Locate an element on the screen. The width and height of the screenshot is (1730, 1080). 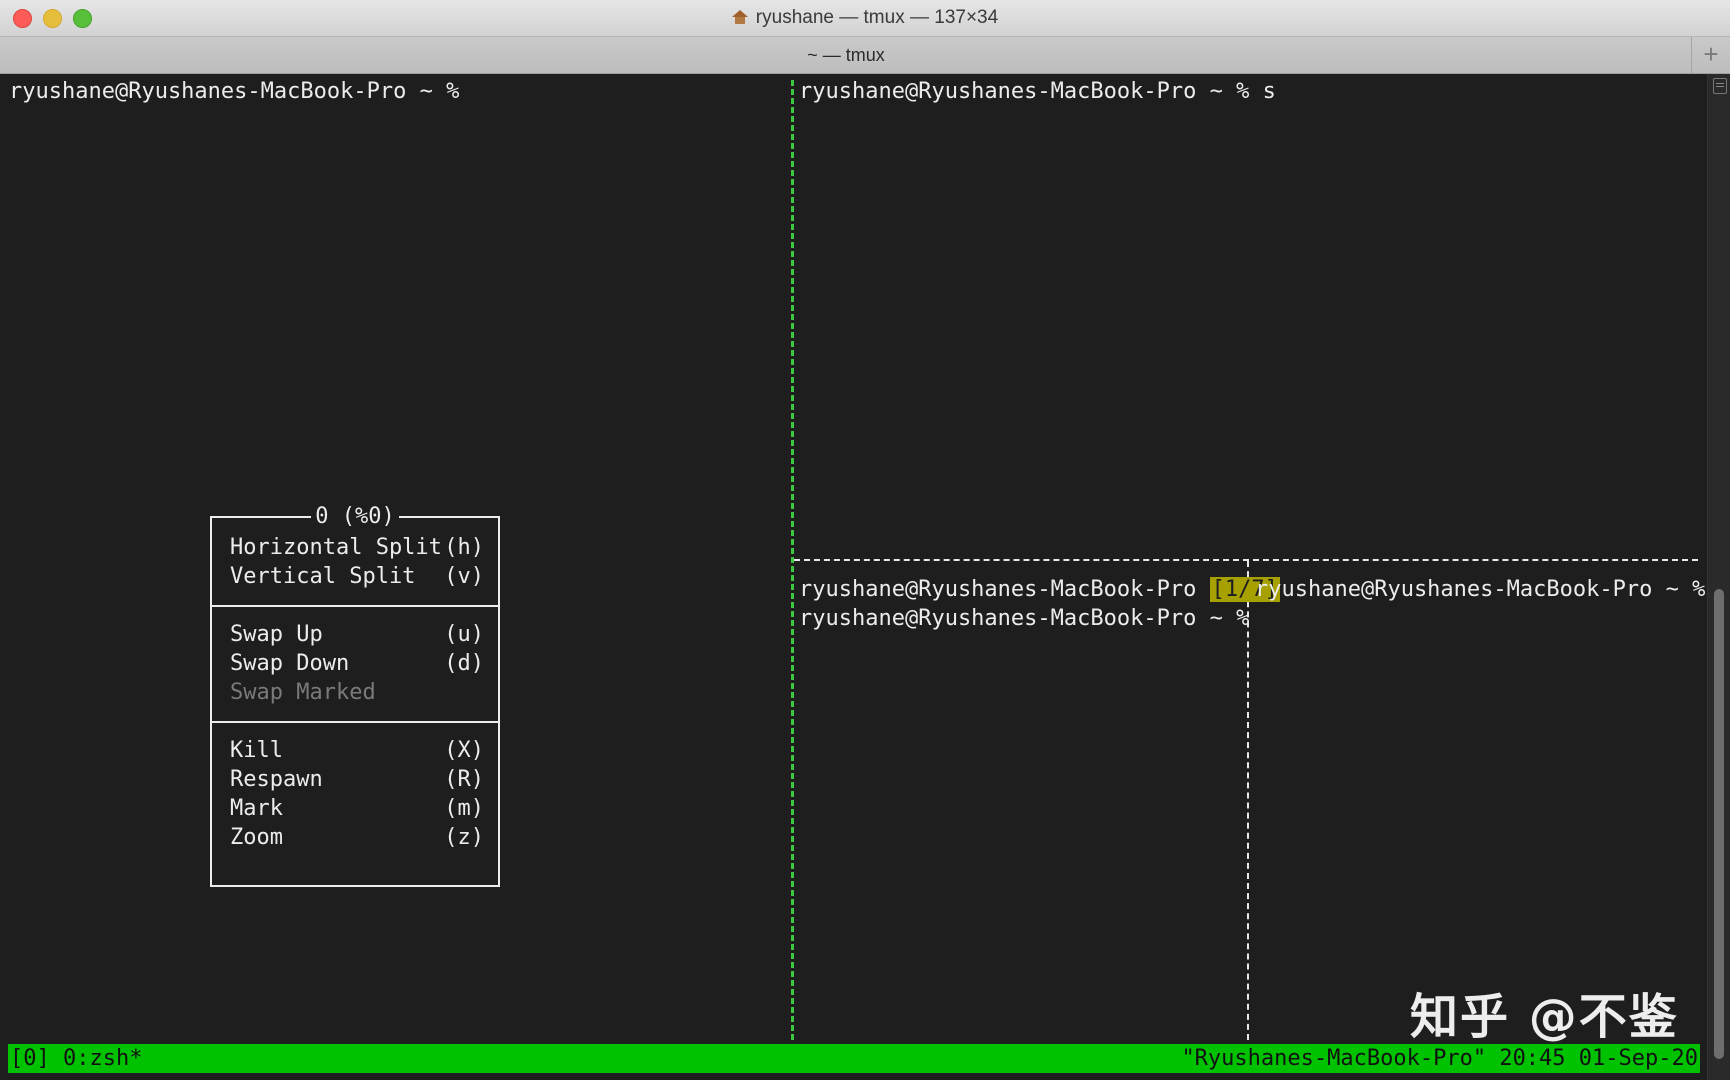
pane-bottom-middle-line1: ryushane@Ryushanes-MacBook-Pro [1/7] is located at coordinates (1039, 589).